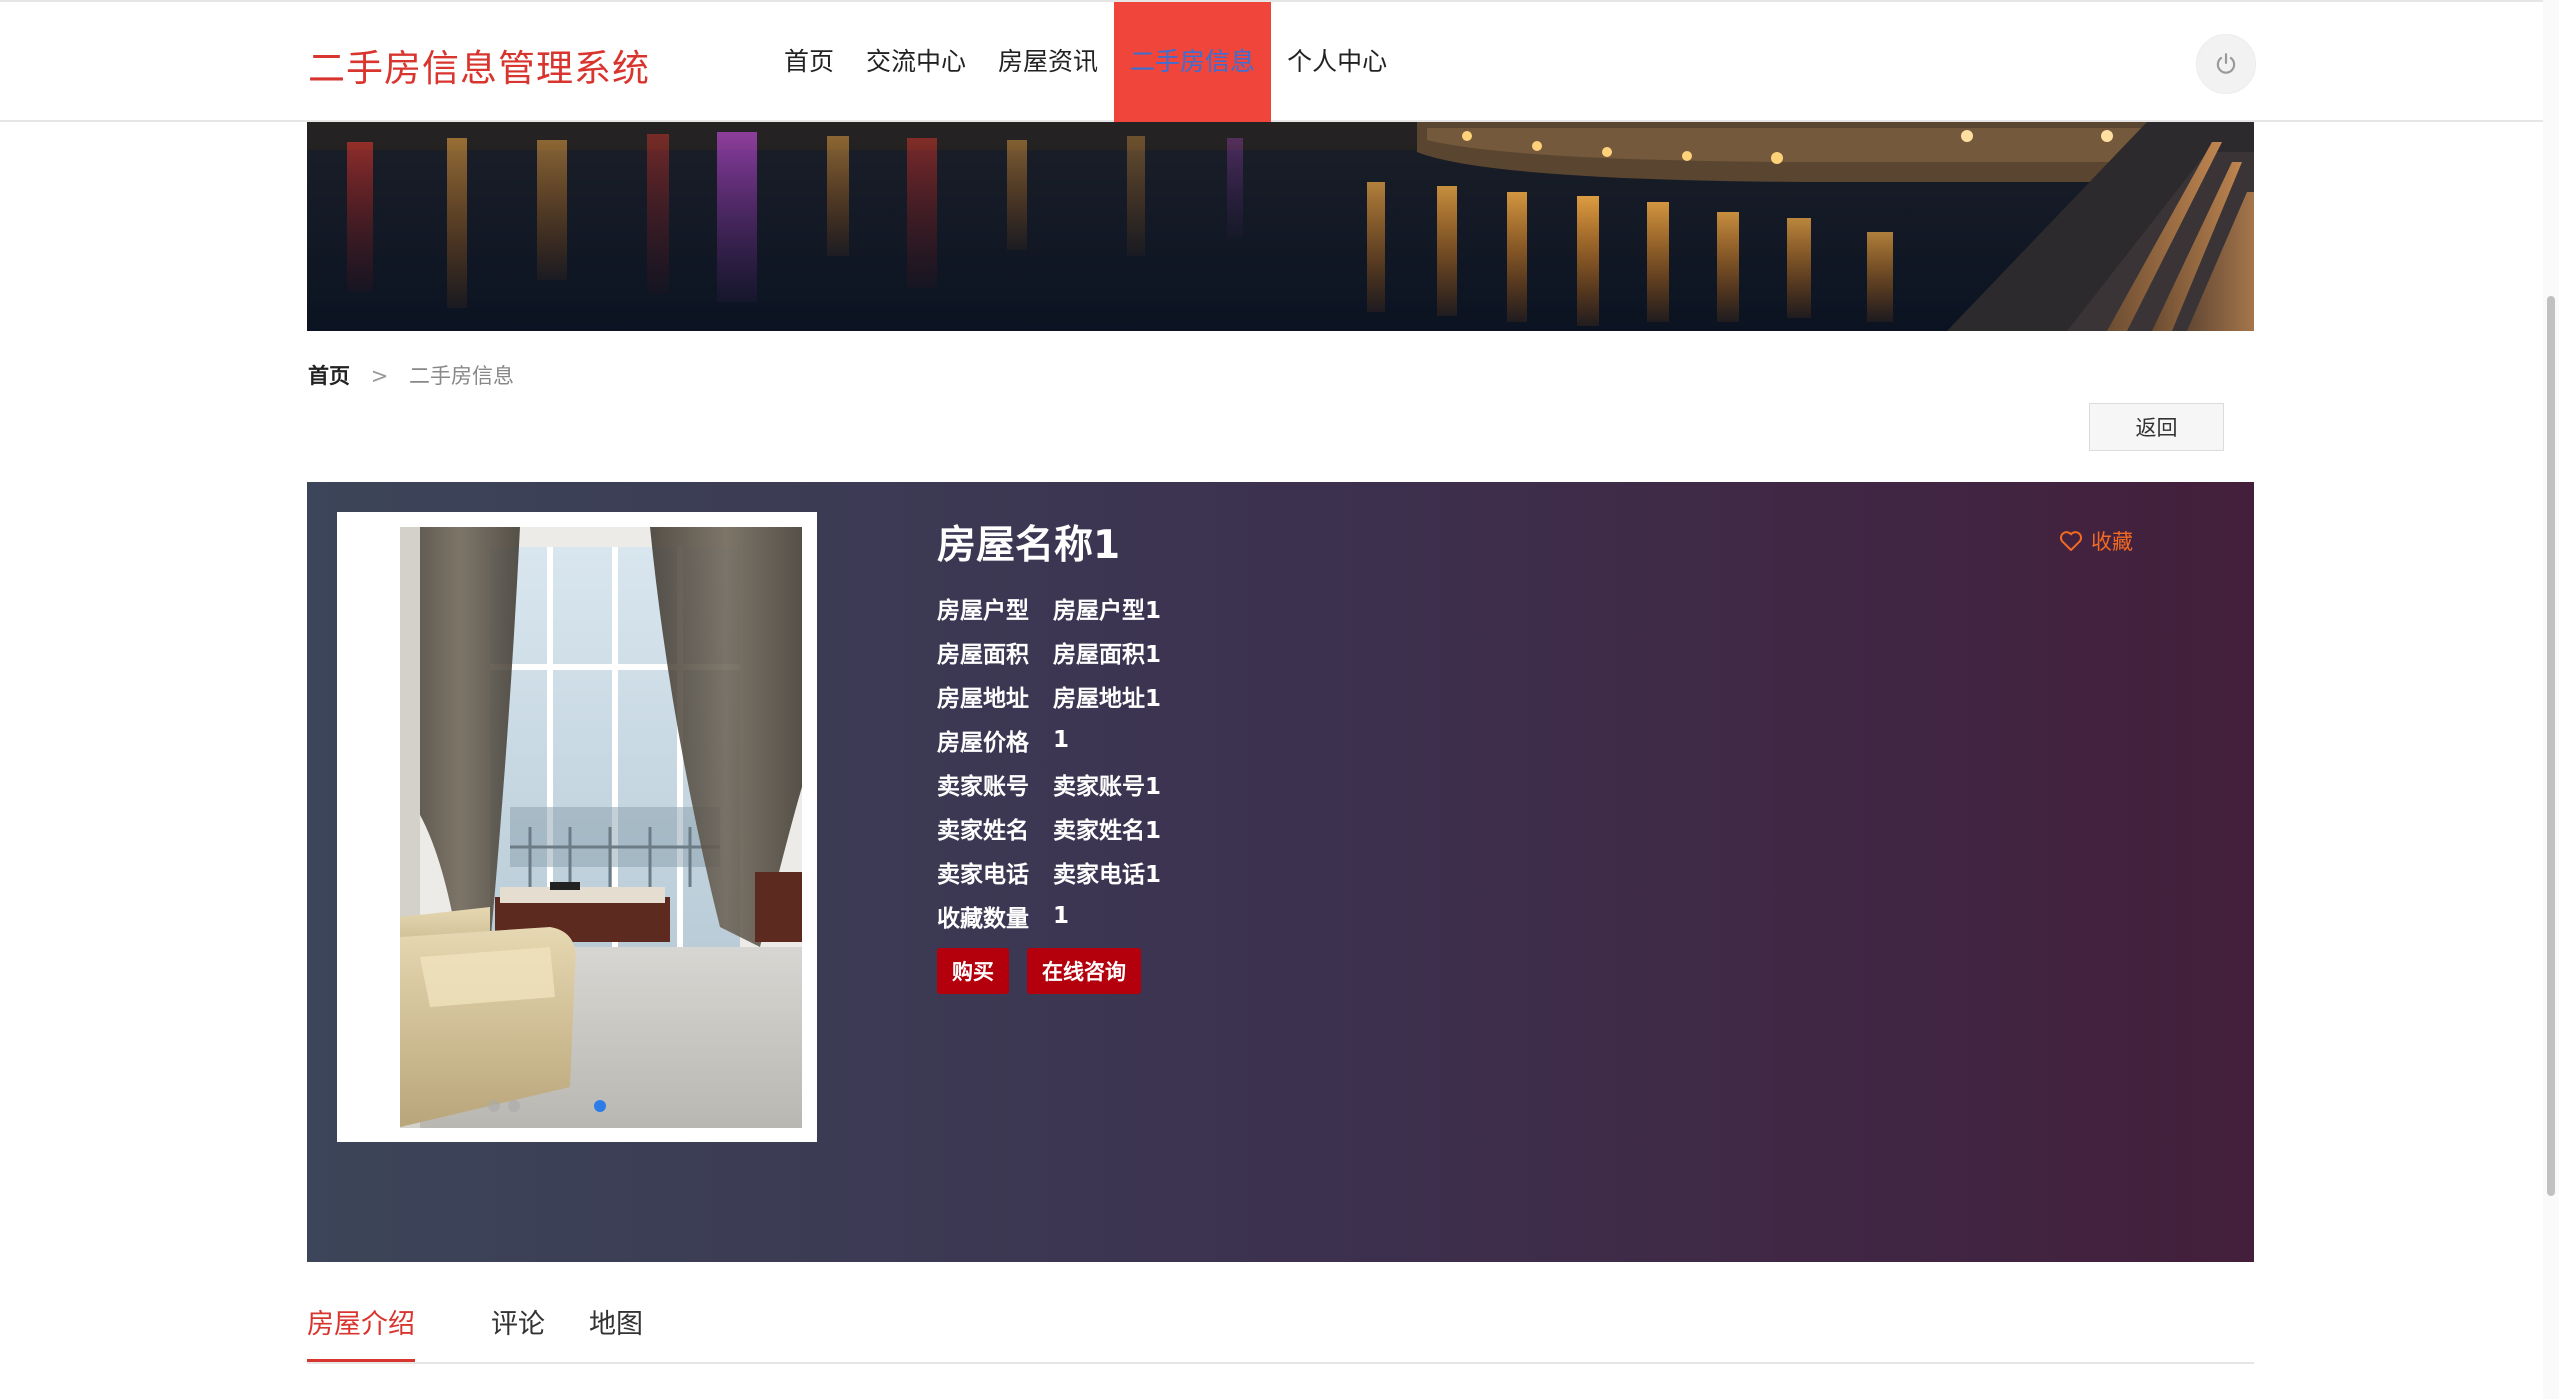  I want to click on nav-item-forum: 交流中心, so click(916, 62).